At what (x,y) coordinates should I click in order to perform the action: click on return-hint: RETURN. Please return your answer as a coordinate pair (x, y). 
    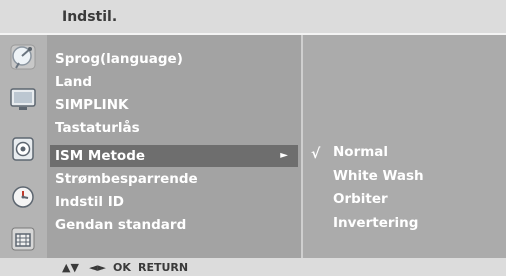
    Looking at the image, I should click on (163, 267).